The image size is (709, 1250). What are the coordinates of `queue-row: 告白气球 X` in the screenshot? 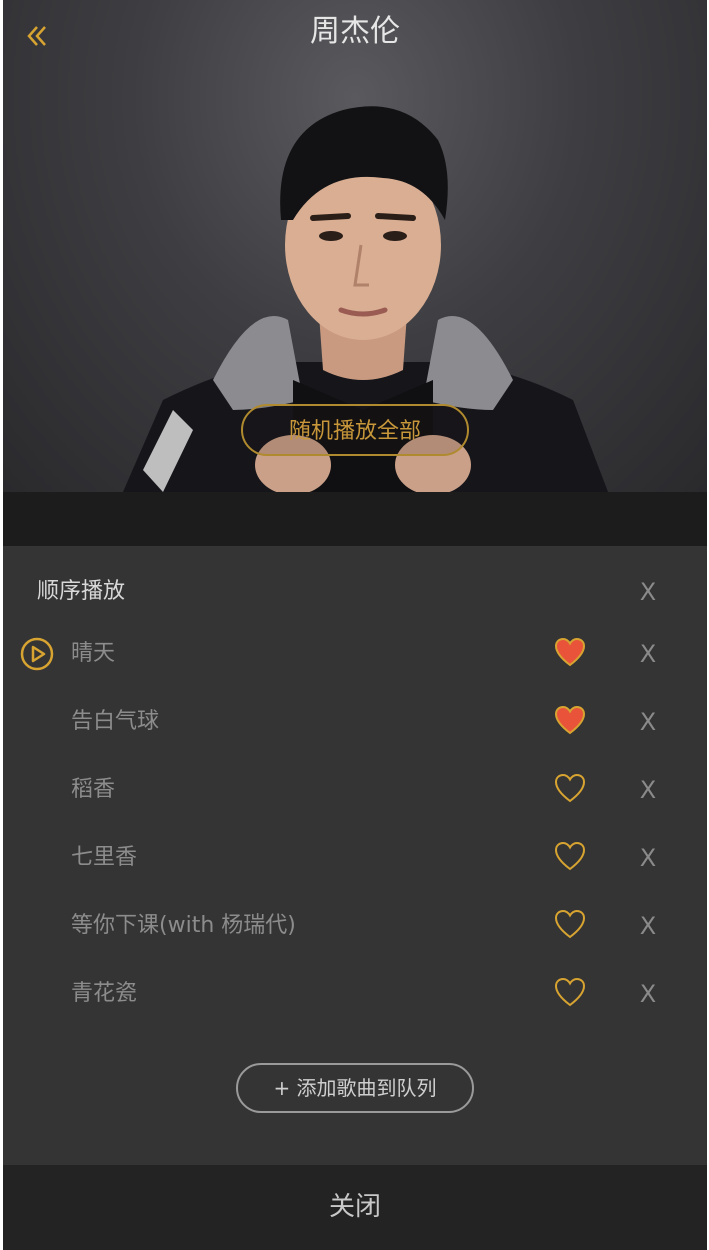 It's located at (355, 724).